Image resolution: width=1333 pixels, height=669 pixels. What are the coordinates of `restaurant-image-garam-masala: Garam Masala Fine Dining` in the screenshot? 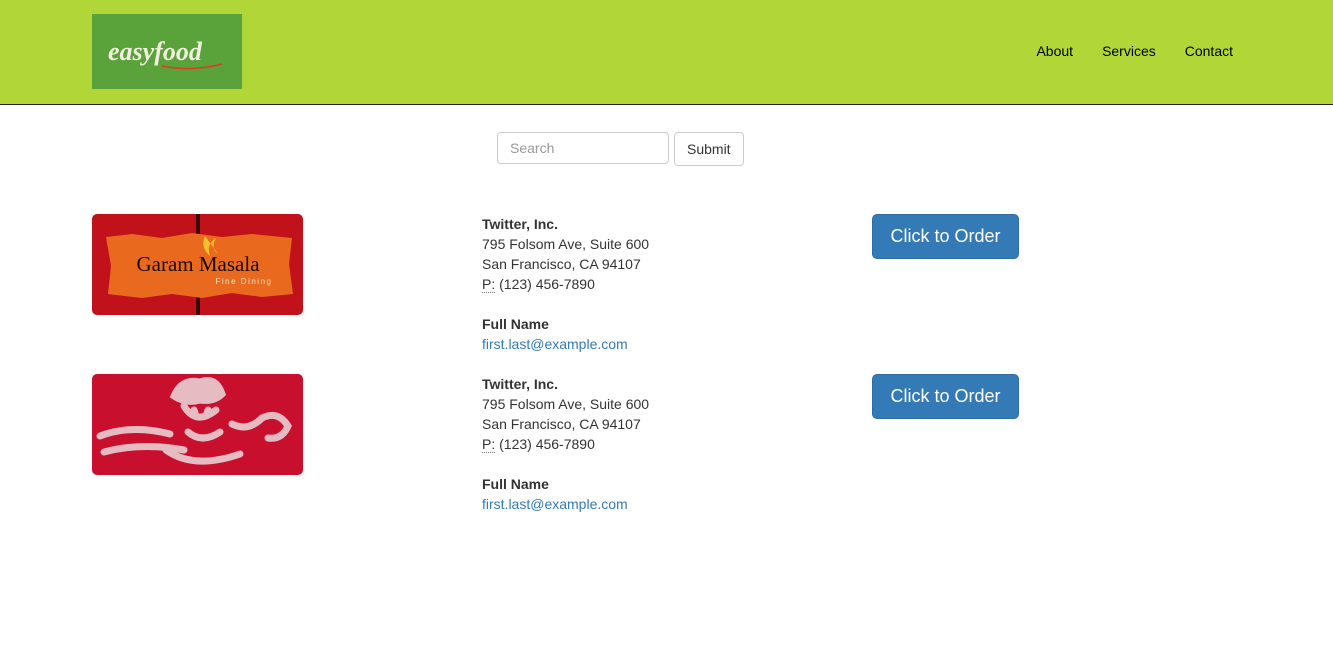 It's located at (197, 264).